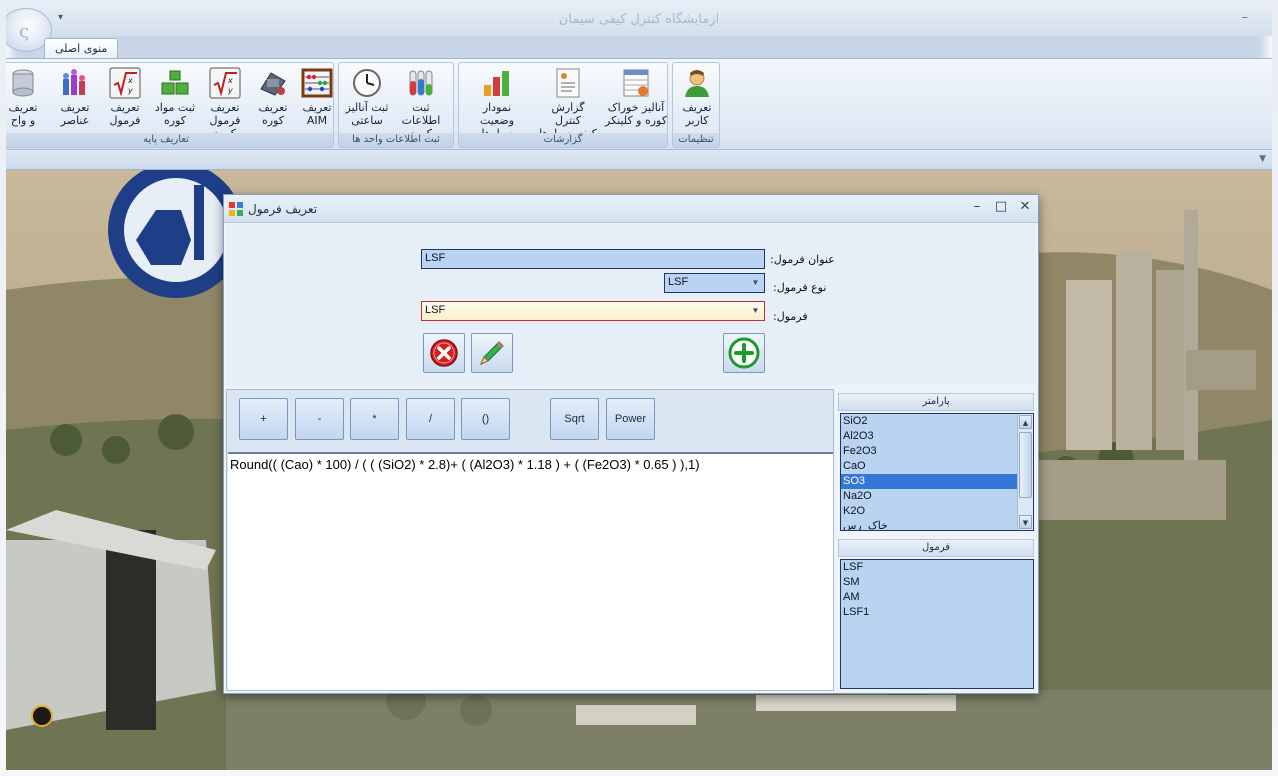 This screenshot has width=1278, height=776. Describe the element at coordinates (236, 209) in the screenshot. I see `window-app-icon` at that location.